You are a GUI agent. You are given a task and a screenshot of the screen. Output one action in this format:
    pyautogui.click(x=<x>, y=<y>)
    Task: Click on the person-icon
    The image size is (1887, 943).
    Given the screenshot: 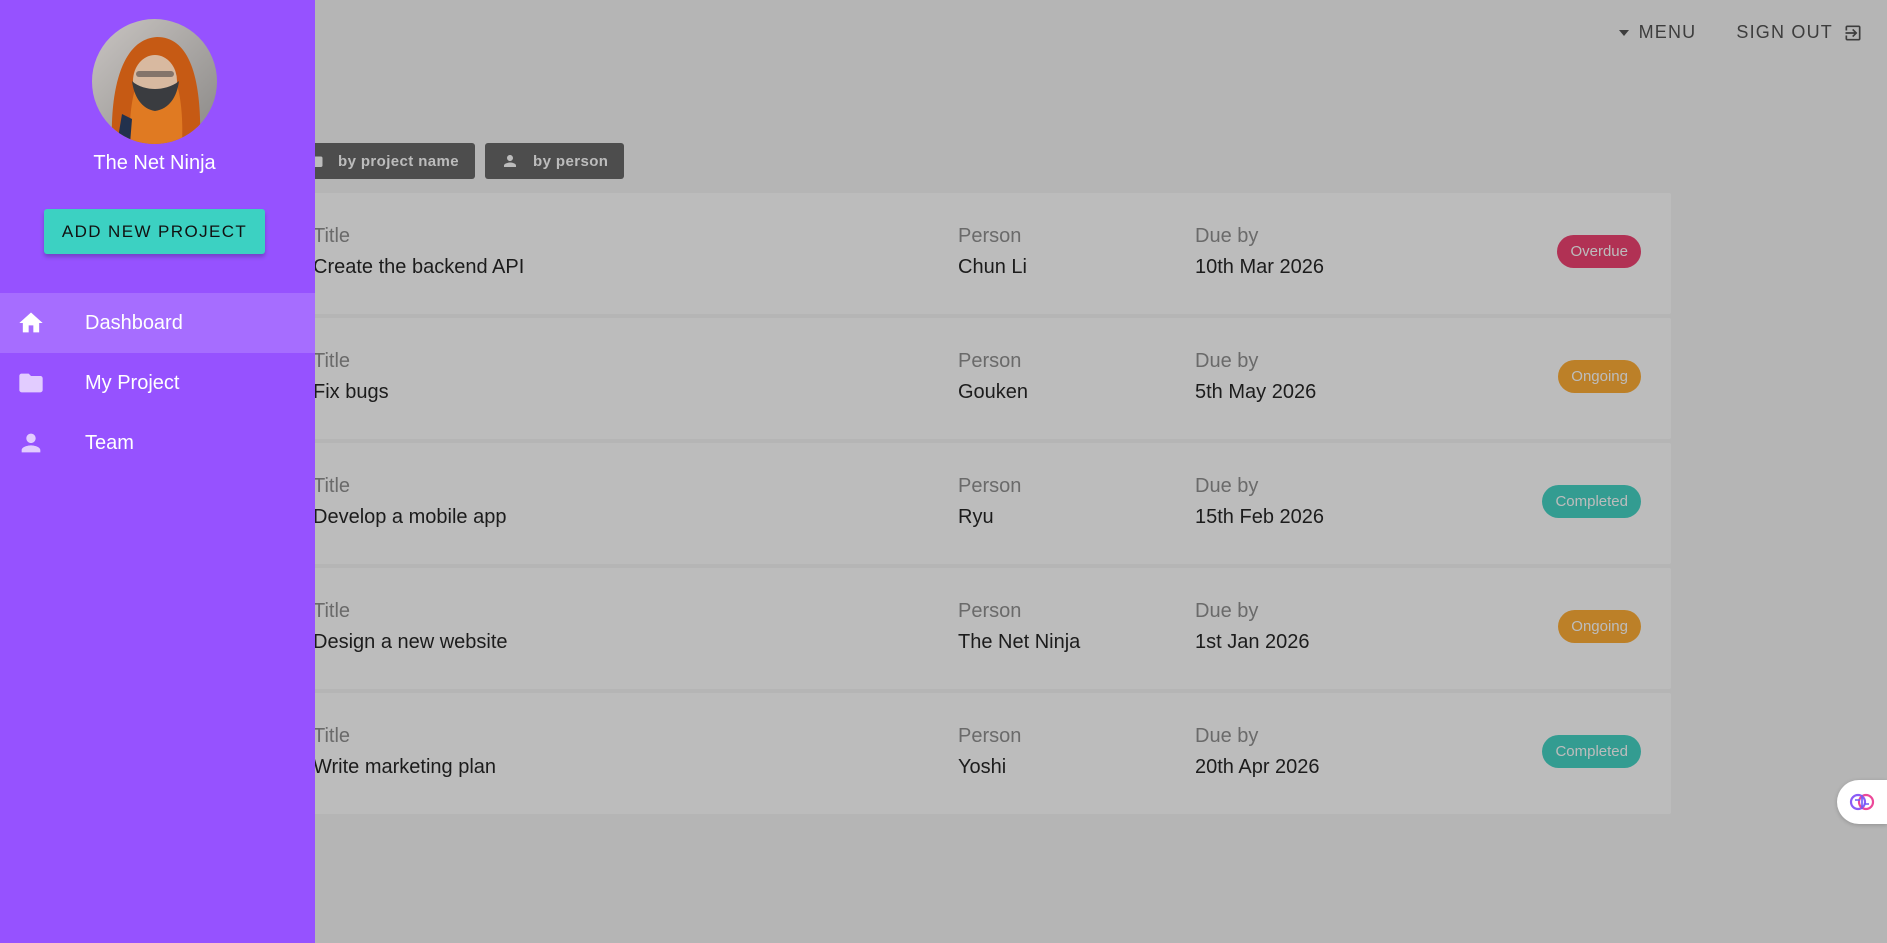 What is the action you would take?
    pyautogui.click(x=31, y=443)
    